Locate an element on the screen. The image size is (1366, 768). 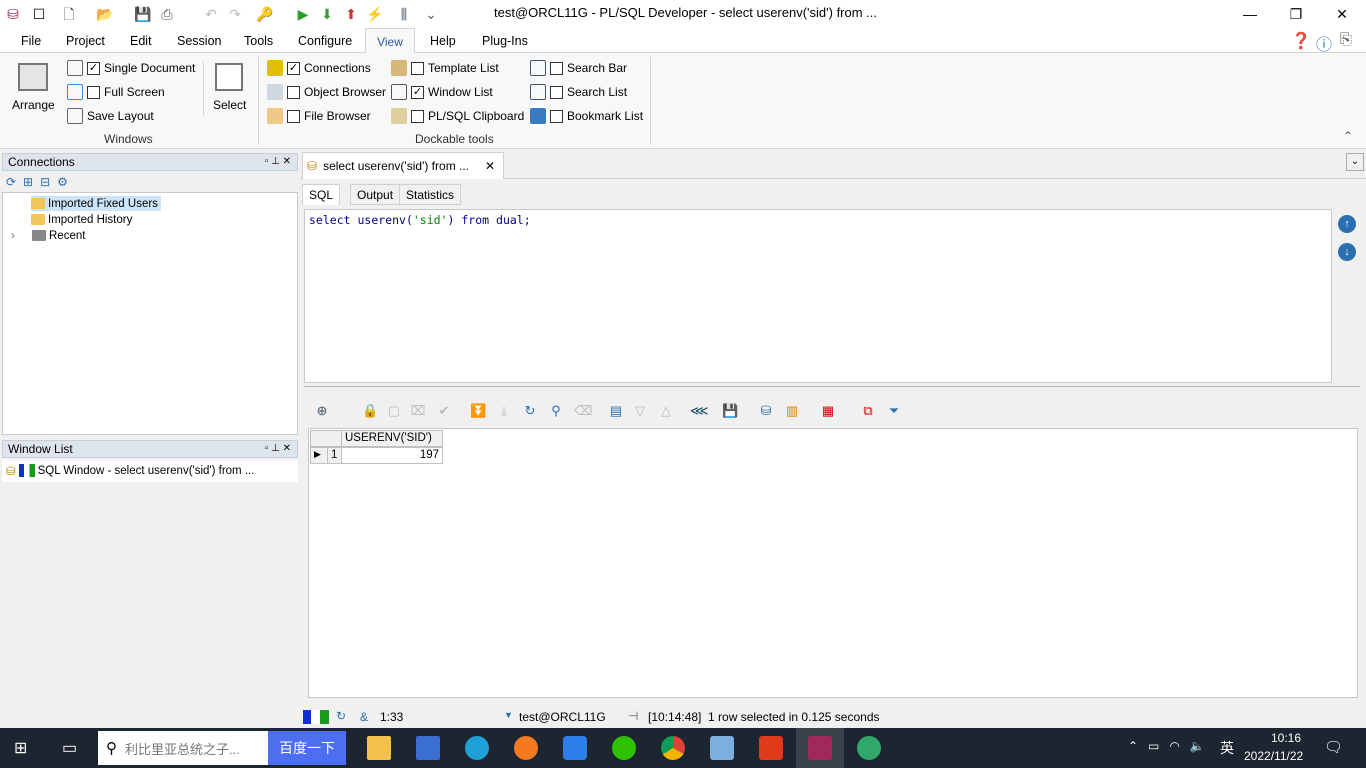
object-browser-toggle: Object Browser is located at coordinates (326, 92).